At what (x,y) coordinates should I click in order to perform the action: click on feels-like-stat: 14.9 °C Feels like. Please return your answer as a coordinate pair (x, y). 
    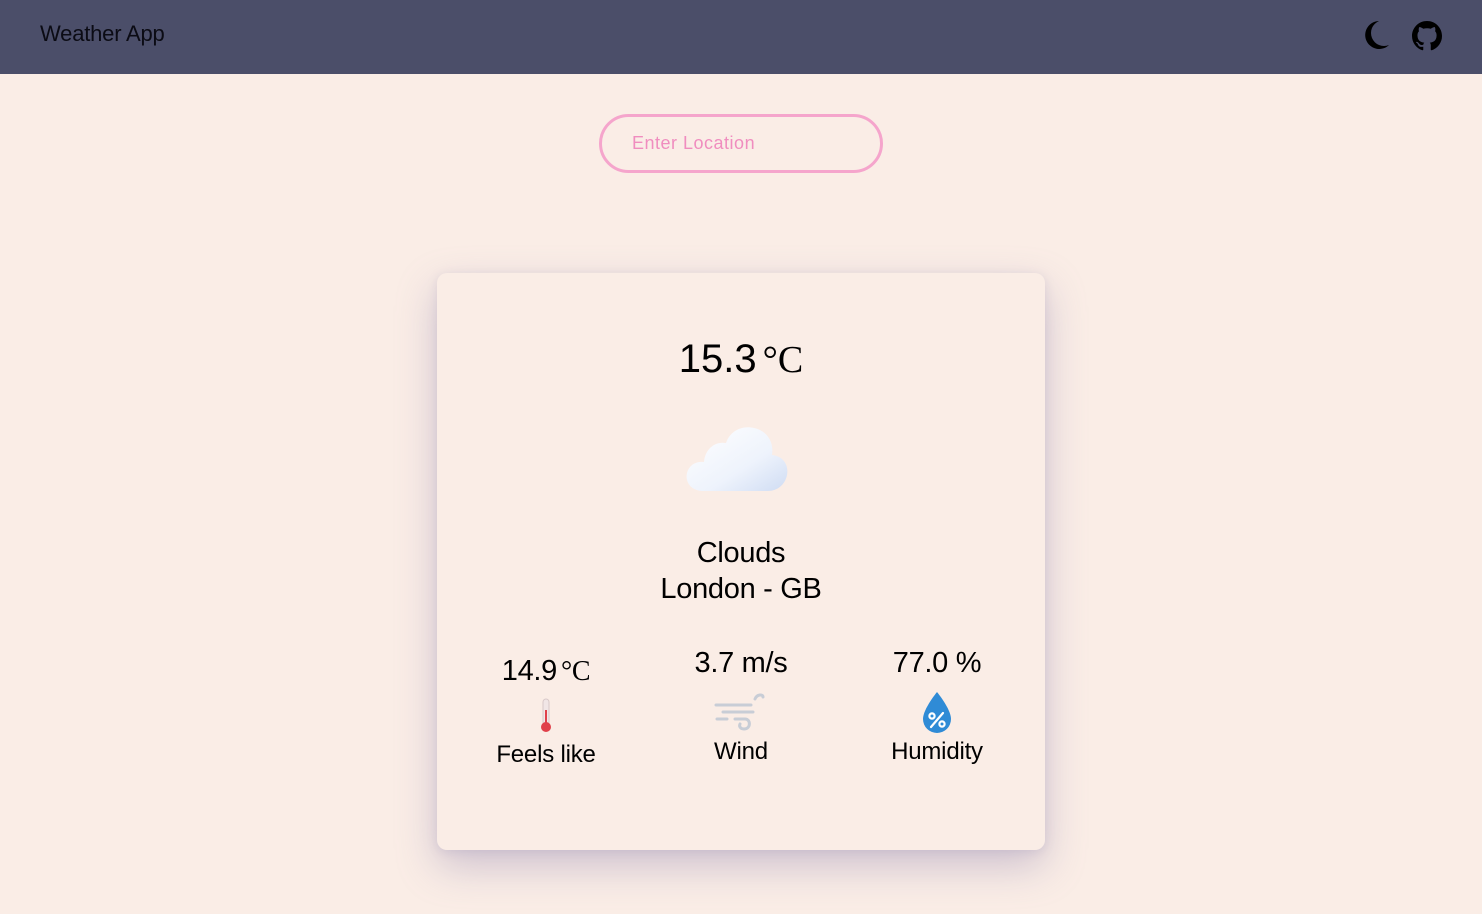
    Looking at the image, I should click on (546, 711).